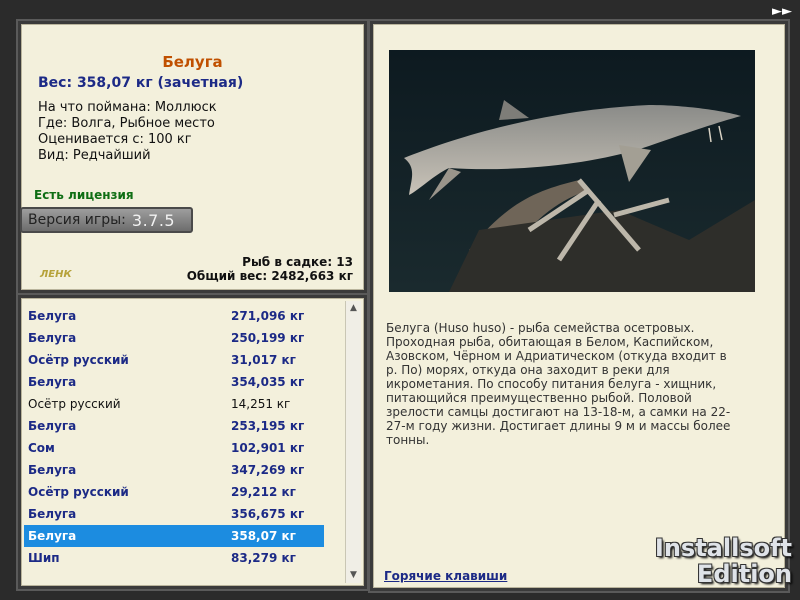 Image resolution: width=800 pixels, height=600 pixels. I want to click on catch-fish-weight: 102,901 кг, so click(268, 448).